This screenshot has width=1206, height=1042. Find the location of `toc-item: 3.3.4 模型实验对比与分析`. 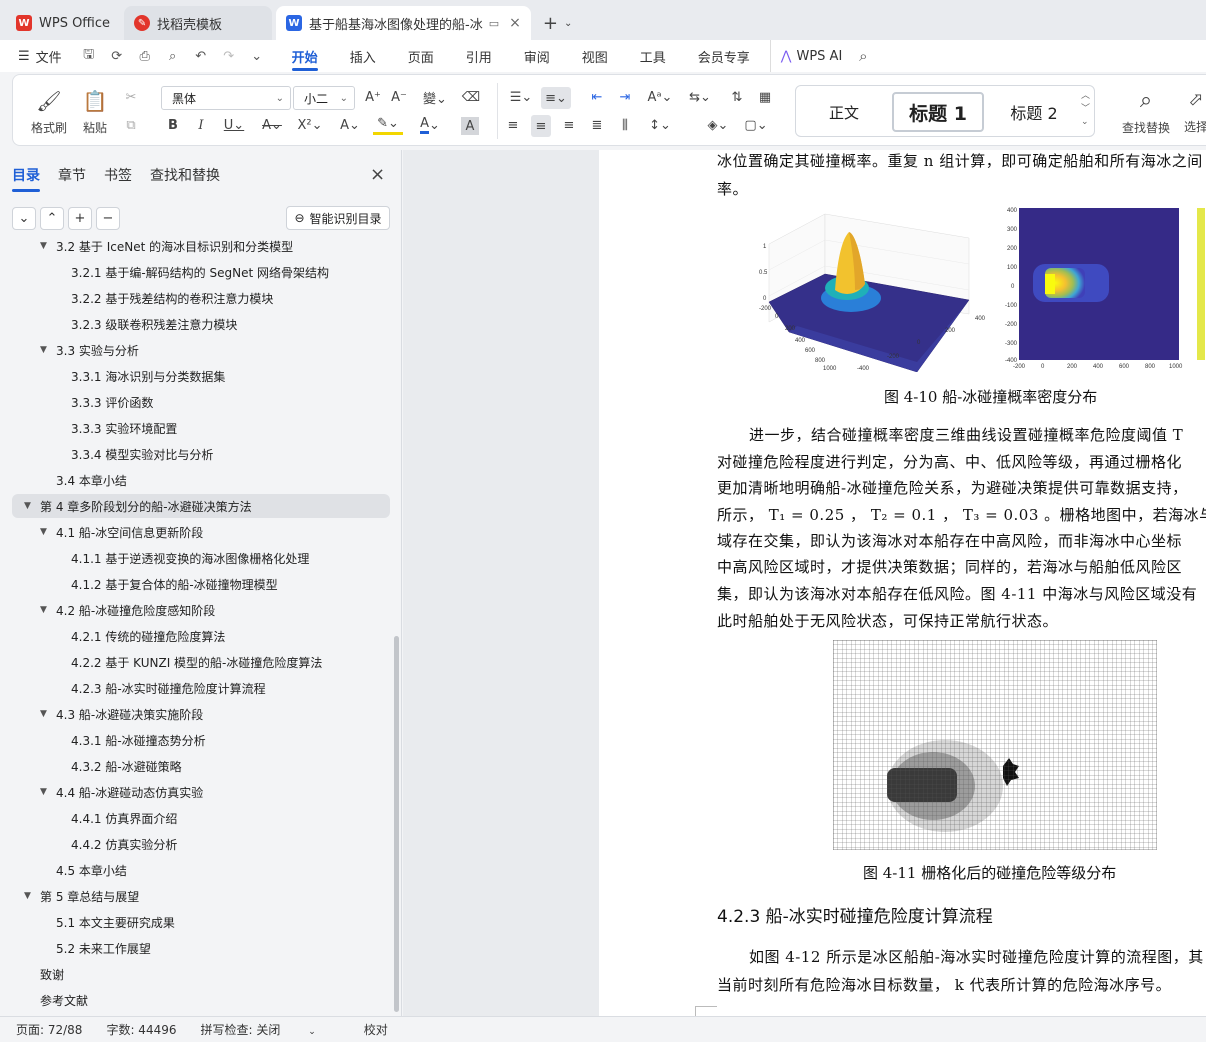

toc-item: 3.3.4 模型实验对比与分析 is located at coordinates (201, 454).